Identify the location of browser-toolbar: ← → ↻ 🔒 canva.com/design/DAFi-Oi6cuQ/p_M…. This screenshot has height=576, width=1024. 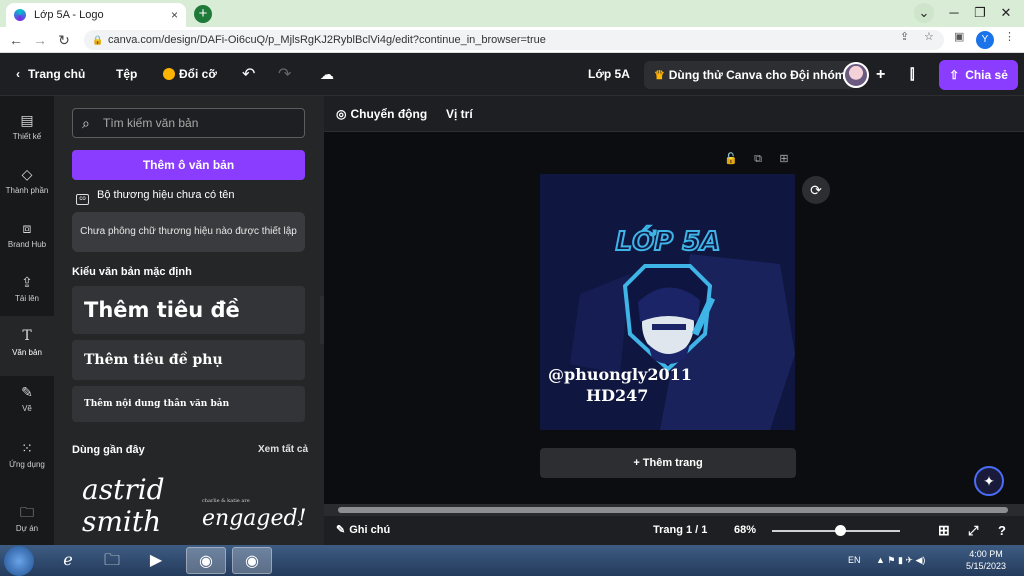
(512, 40).